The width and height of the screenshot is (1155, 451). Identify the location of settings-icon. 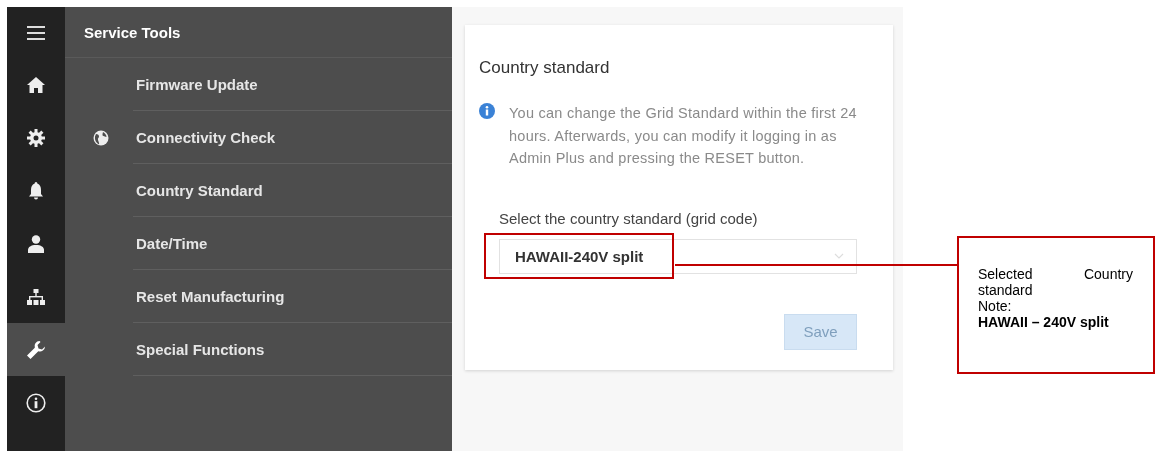
(36, 137).